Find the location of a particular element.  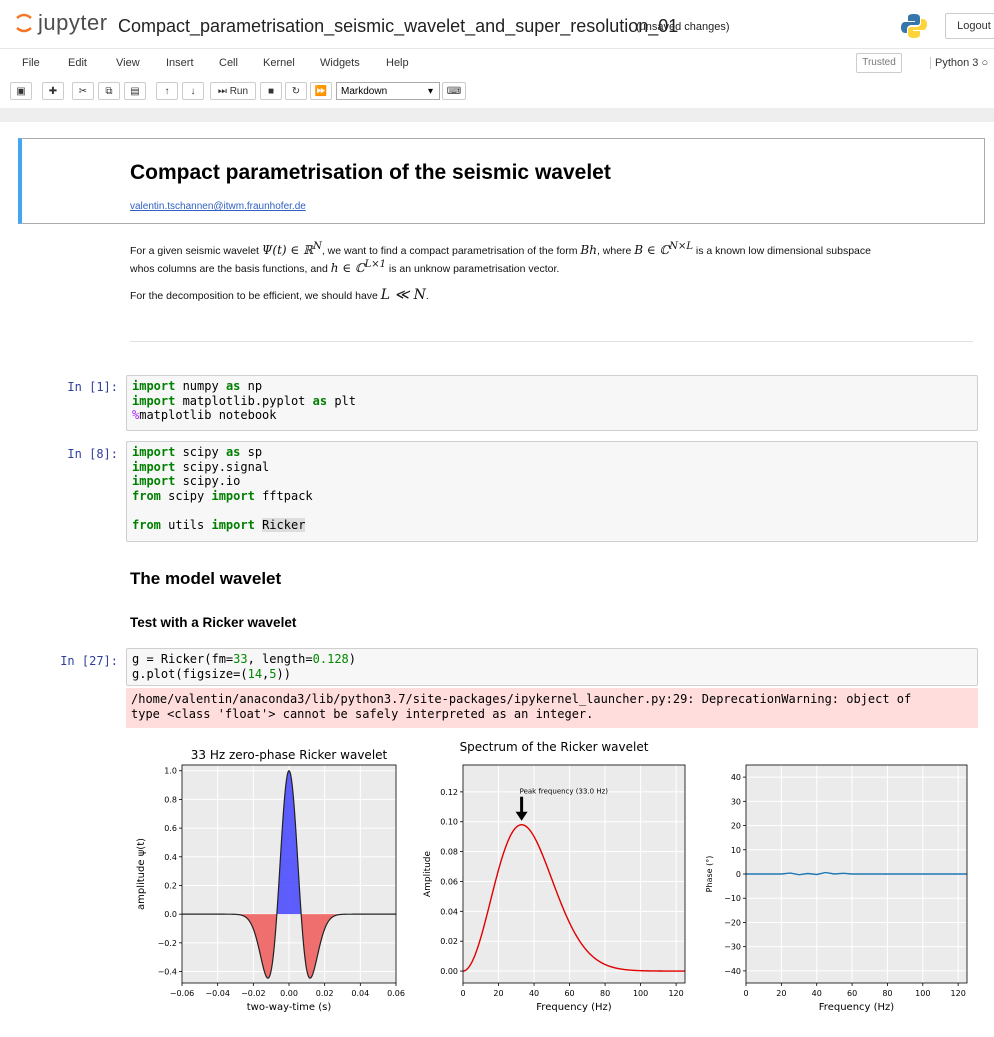

x-tick-label: 0.00 is located at coordinates (289, 993).